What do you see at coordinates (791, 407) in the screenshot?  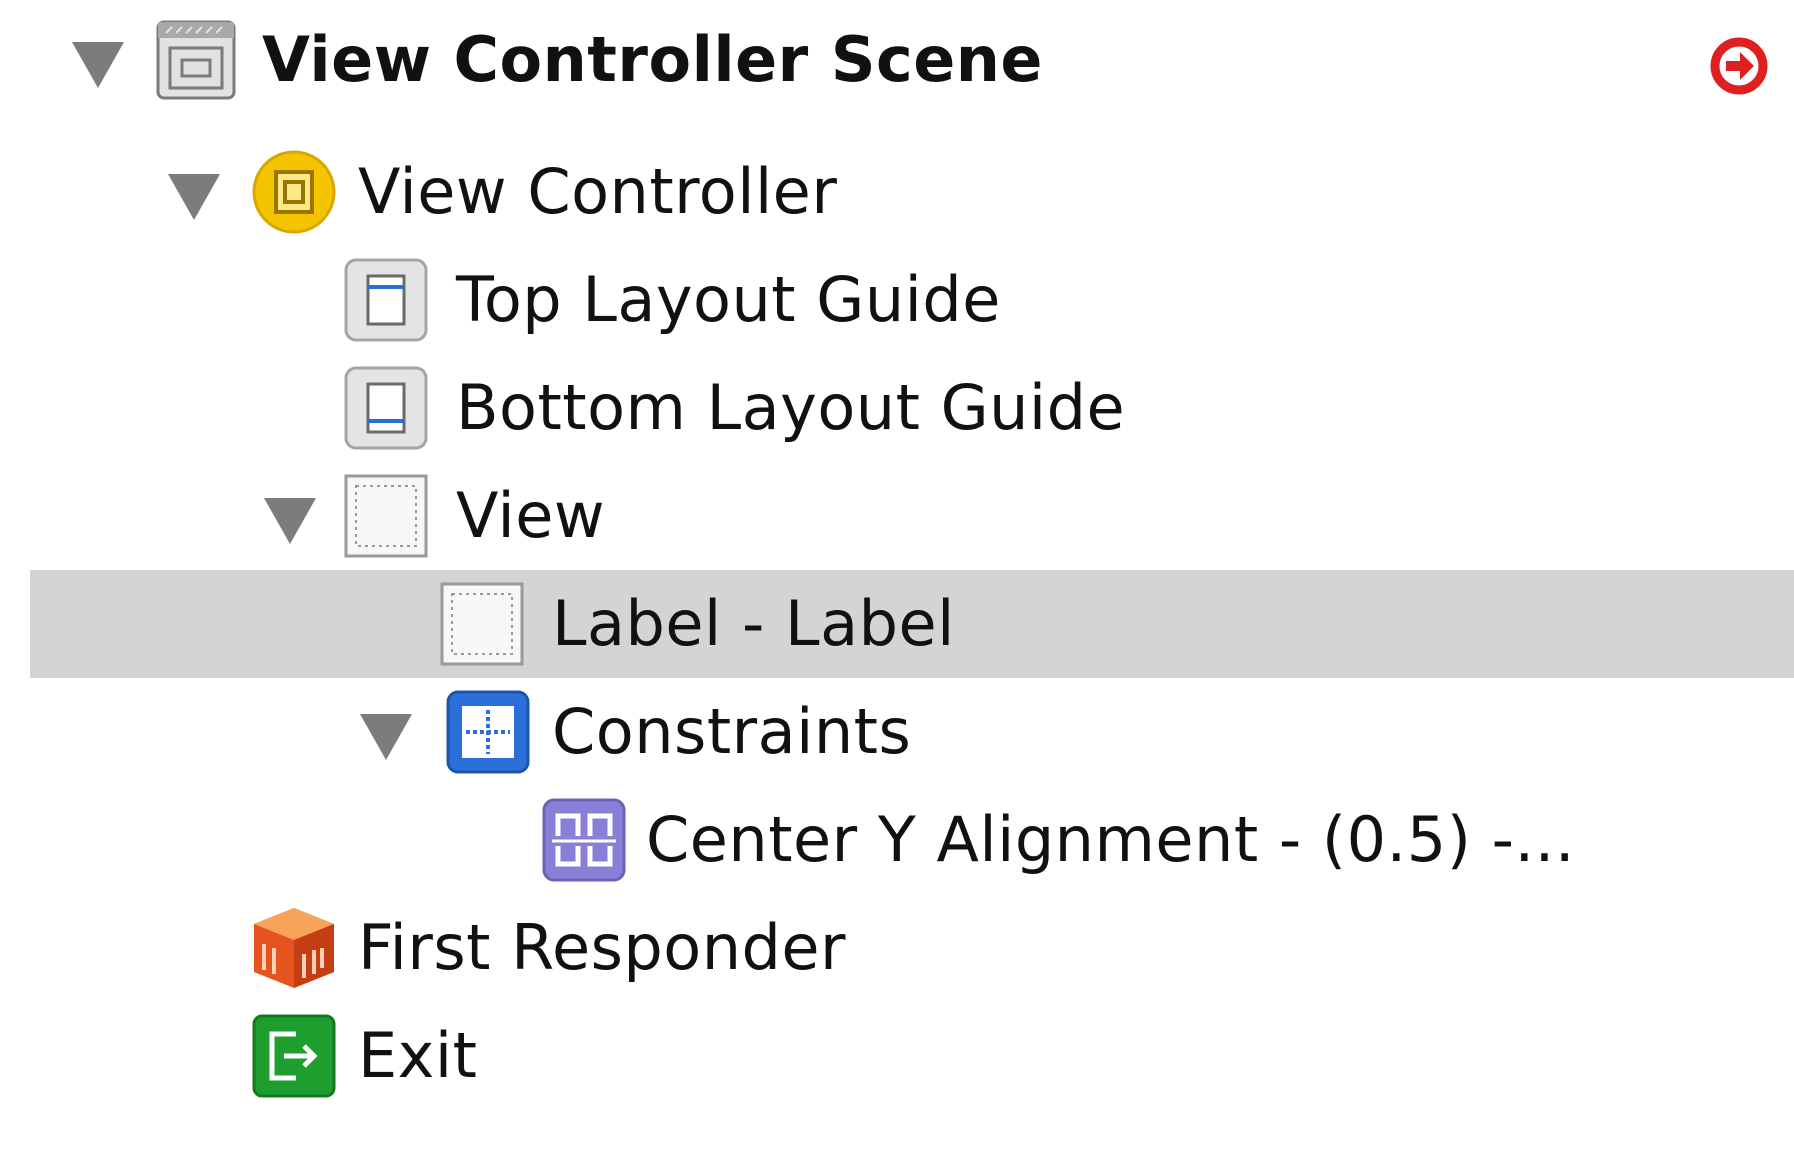 I see `bottom-layout-guide-label: Bottom Layout Guide` at bounding box center [791, 407].